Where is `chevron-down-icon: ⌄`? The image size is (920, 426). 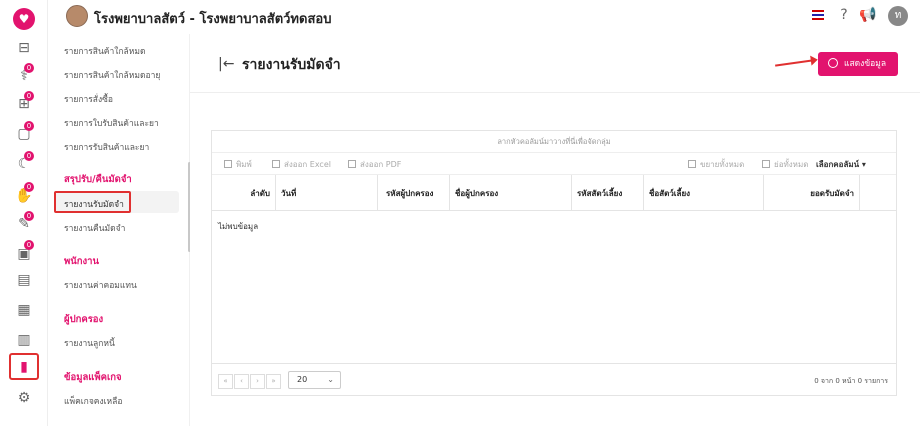
chevron-down-icon: ⌄ is located at coordinates (330, 379).